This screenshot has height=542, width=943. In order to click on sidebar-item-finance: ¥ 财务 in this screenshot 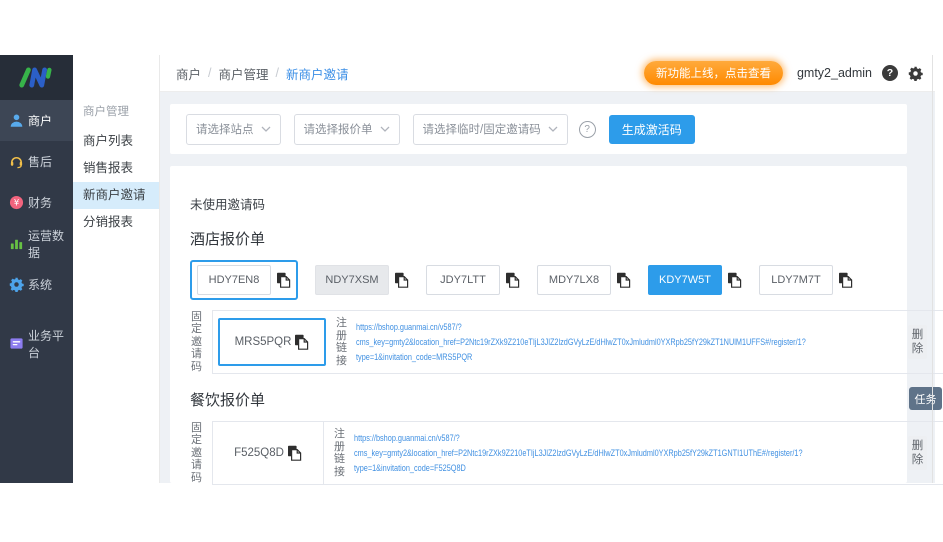, I will do `click(36, 202)`.